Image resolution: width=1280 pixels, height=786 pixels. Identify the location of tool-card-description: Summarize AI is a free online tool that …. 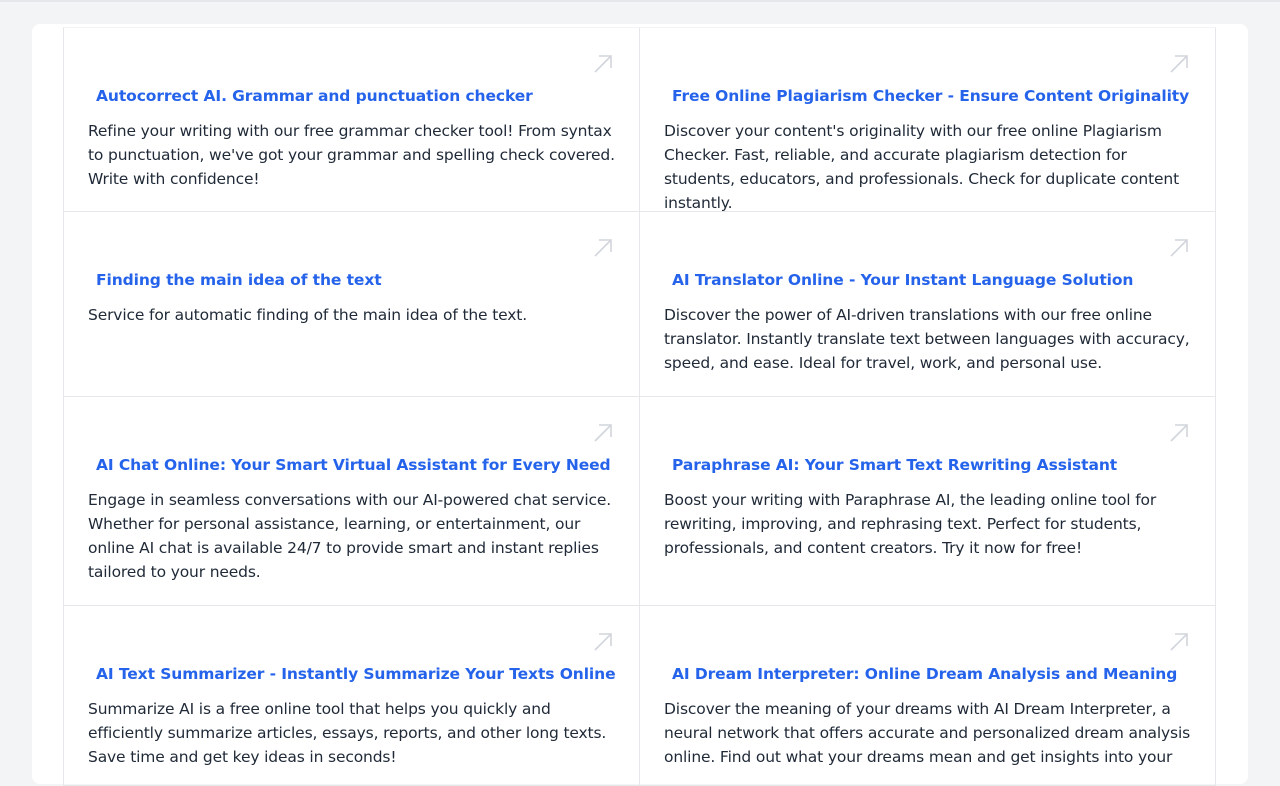
(347, 733).